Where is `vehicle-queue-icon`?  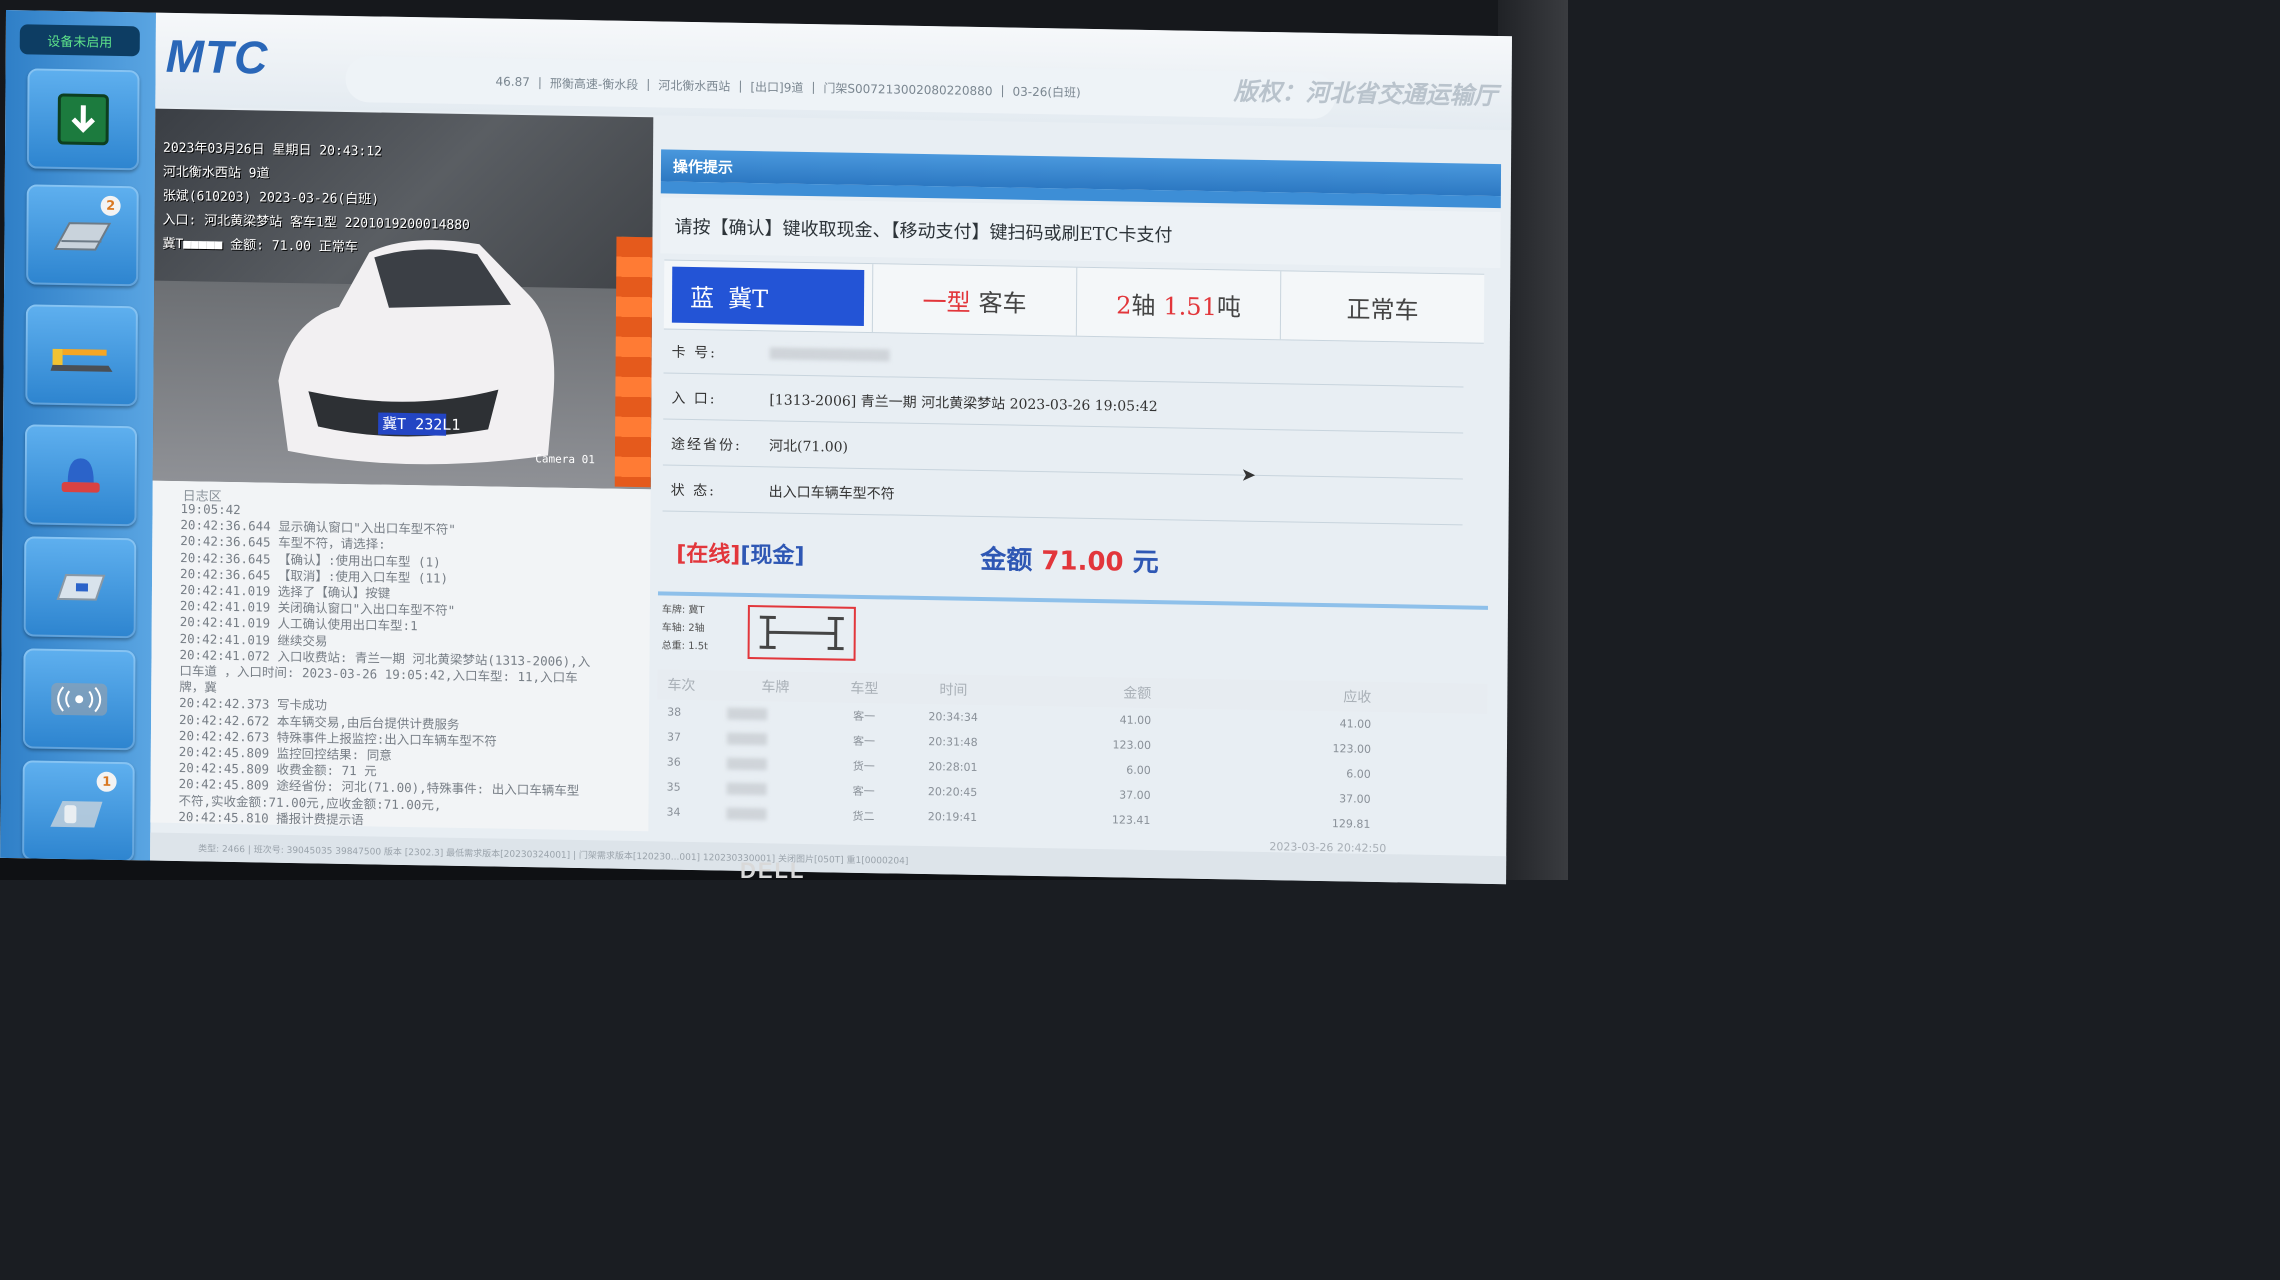
vehicle-queue-icon is located at coordinates (76, 814).